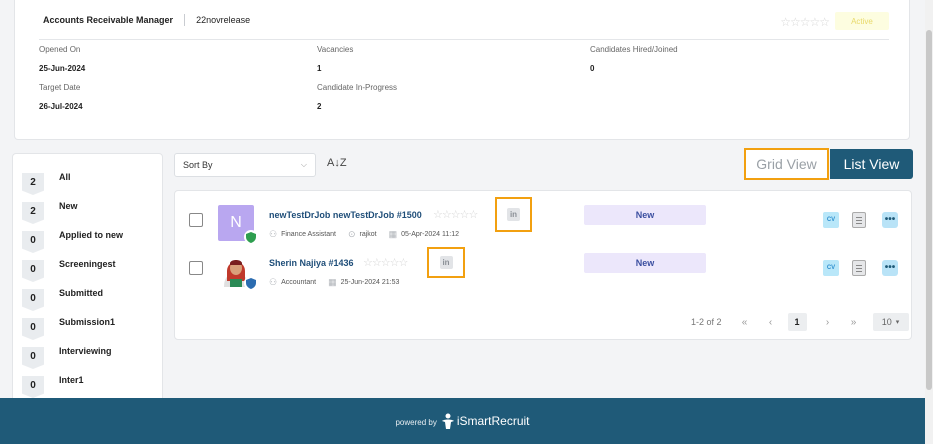 The width and height of the screenshot is (933, 444). What do you see at coordinates (886, 322) in the screenshot?
I see `page-size-value: 10` at bounding box center [886, 322].